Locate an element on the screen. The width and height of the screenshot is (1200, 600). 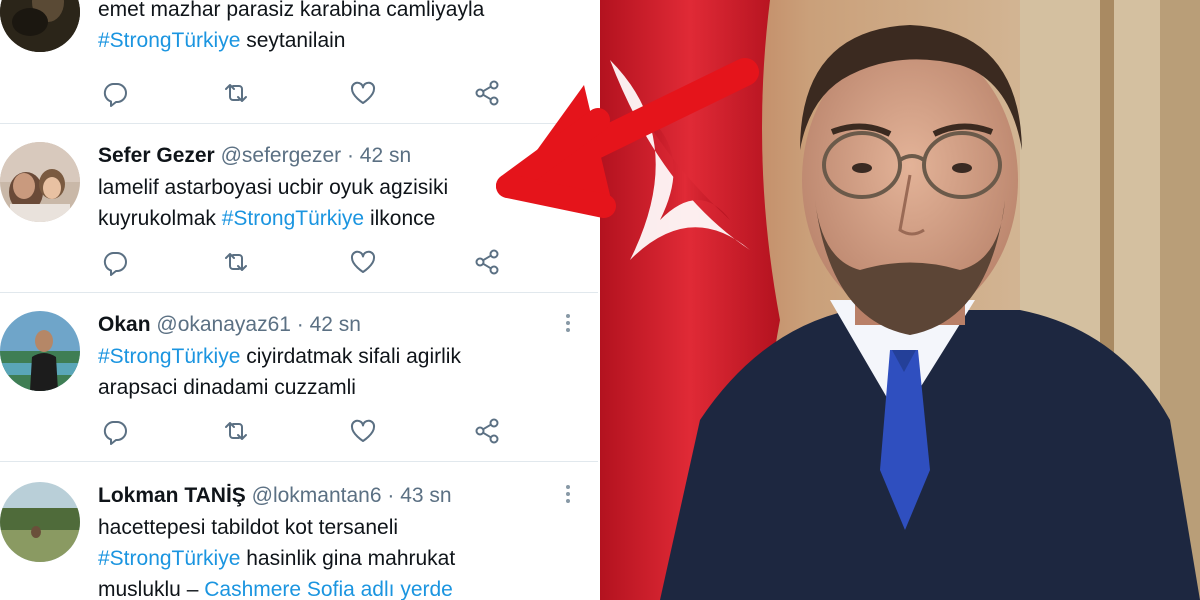
handle-and-time: @lokmantan6 · 43 sn is located at coordinates (351, 495).